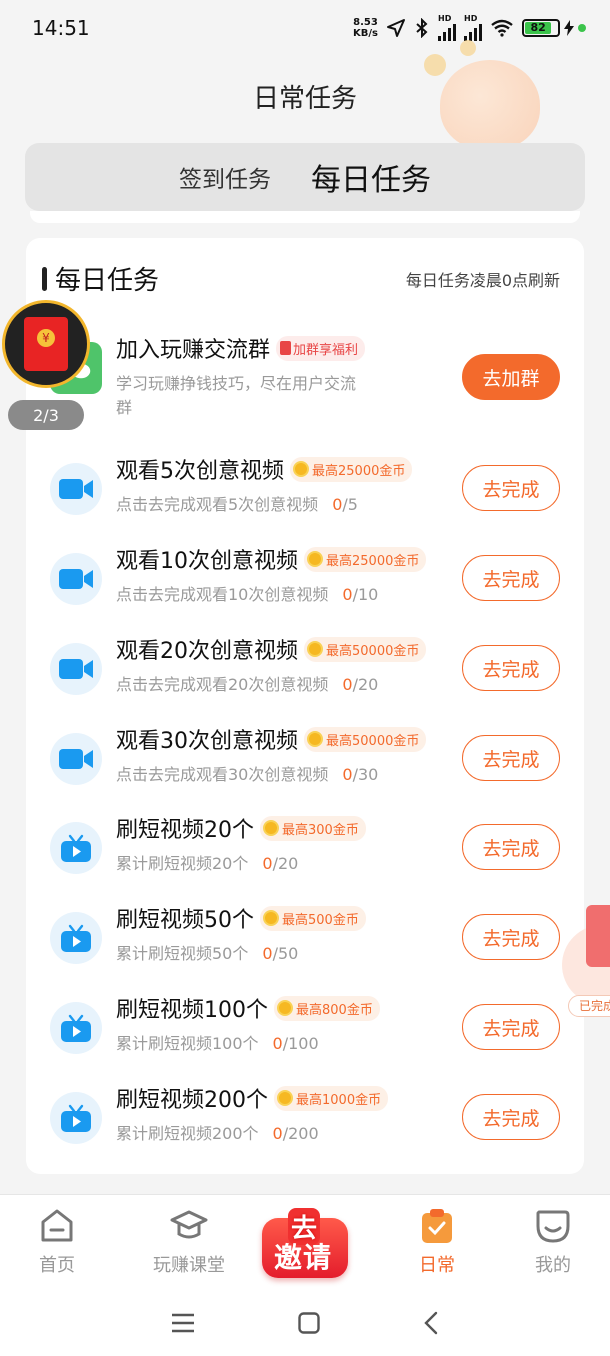 The image size is (610, 1356). Describe the element at coordinates (473, 28) in the screenshot. I see `signal-icon-2: HD` at that location.